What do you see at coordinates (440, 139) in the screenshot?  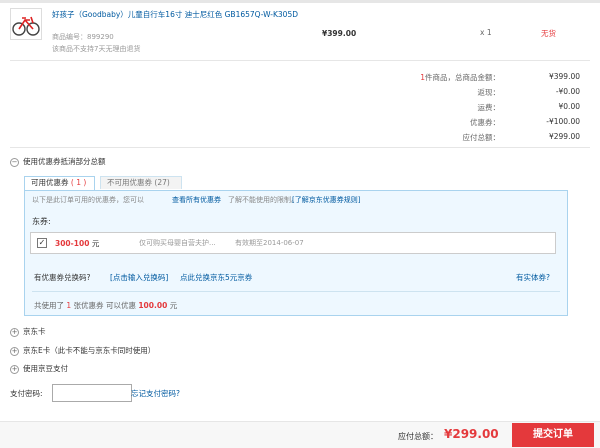 I see `summary-due-row: 应付总额： ¥299.00` at bounding box center [440, 139].